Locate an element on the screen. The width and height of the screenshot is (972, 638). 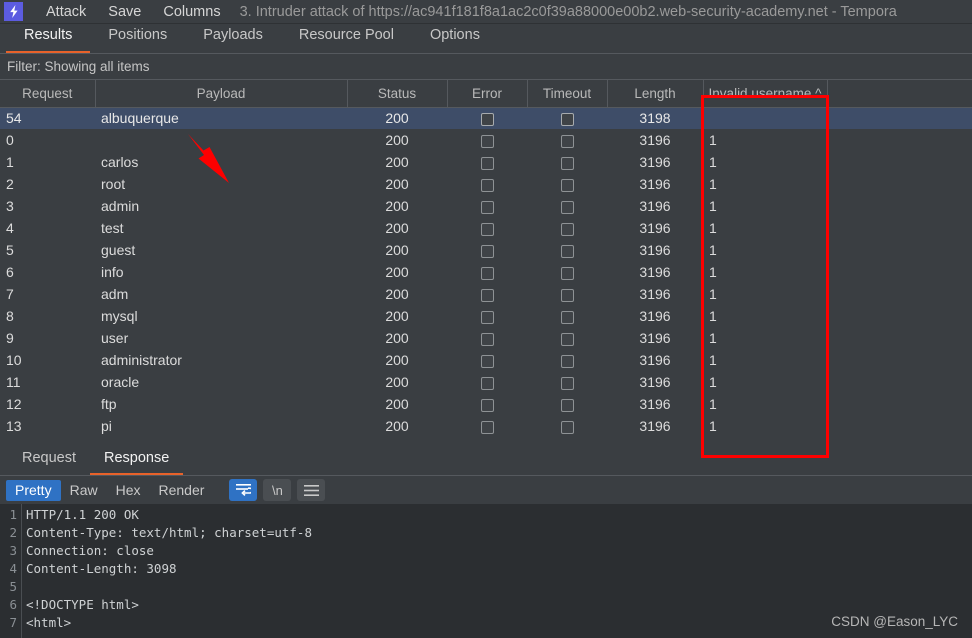
table-row: 10 administrator 200 3196 1 is located at coordinates (486, 360).